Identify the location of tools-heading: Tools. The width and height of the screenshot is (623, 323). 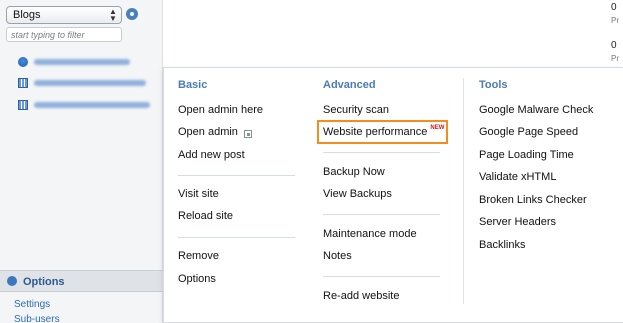
(493, 85).